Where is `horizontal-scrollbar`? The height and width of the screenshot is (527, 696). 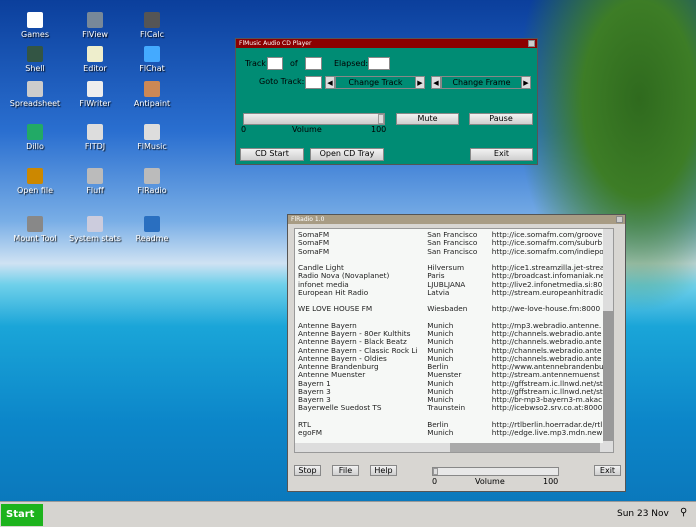 horizontal-scrollbar is located at coordinates (454, 447).